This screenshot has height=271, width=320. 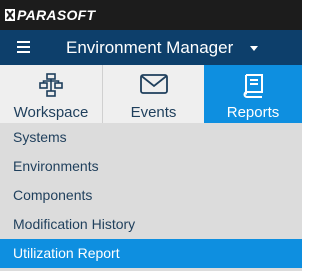 I want to click on tab-workspace: Workspace, so click(x=51, y=94).